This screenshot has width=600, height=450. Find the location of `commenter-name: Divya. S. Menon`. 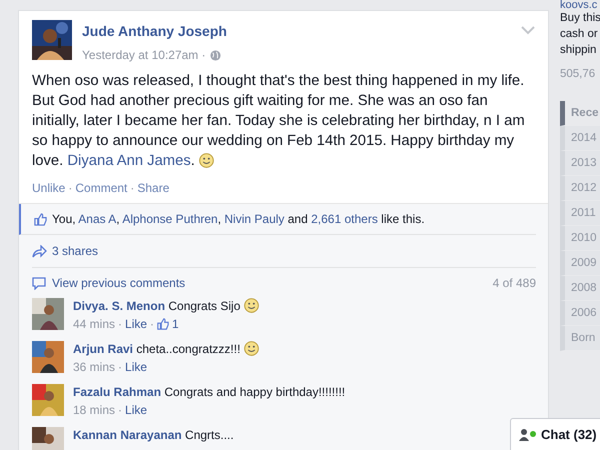

commenter-name: Divya. S. Menon is located at coordinates (119, 306).